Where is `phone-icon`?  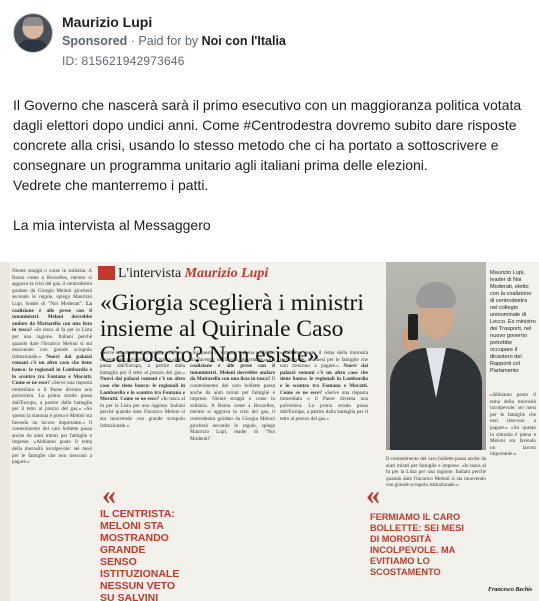 phone-icon is located at coordinates (413, 327).